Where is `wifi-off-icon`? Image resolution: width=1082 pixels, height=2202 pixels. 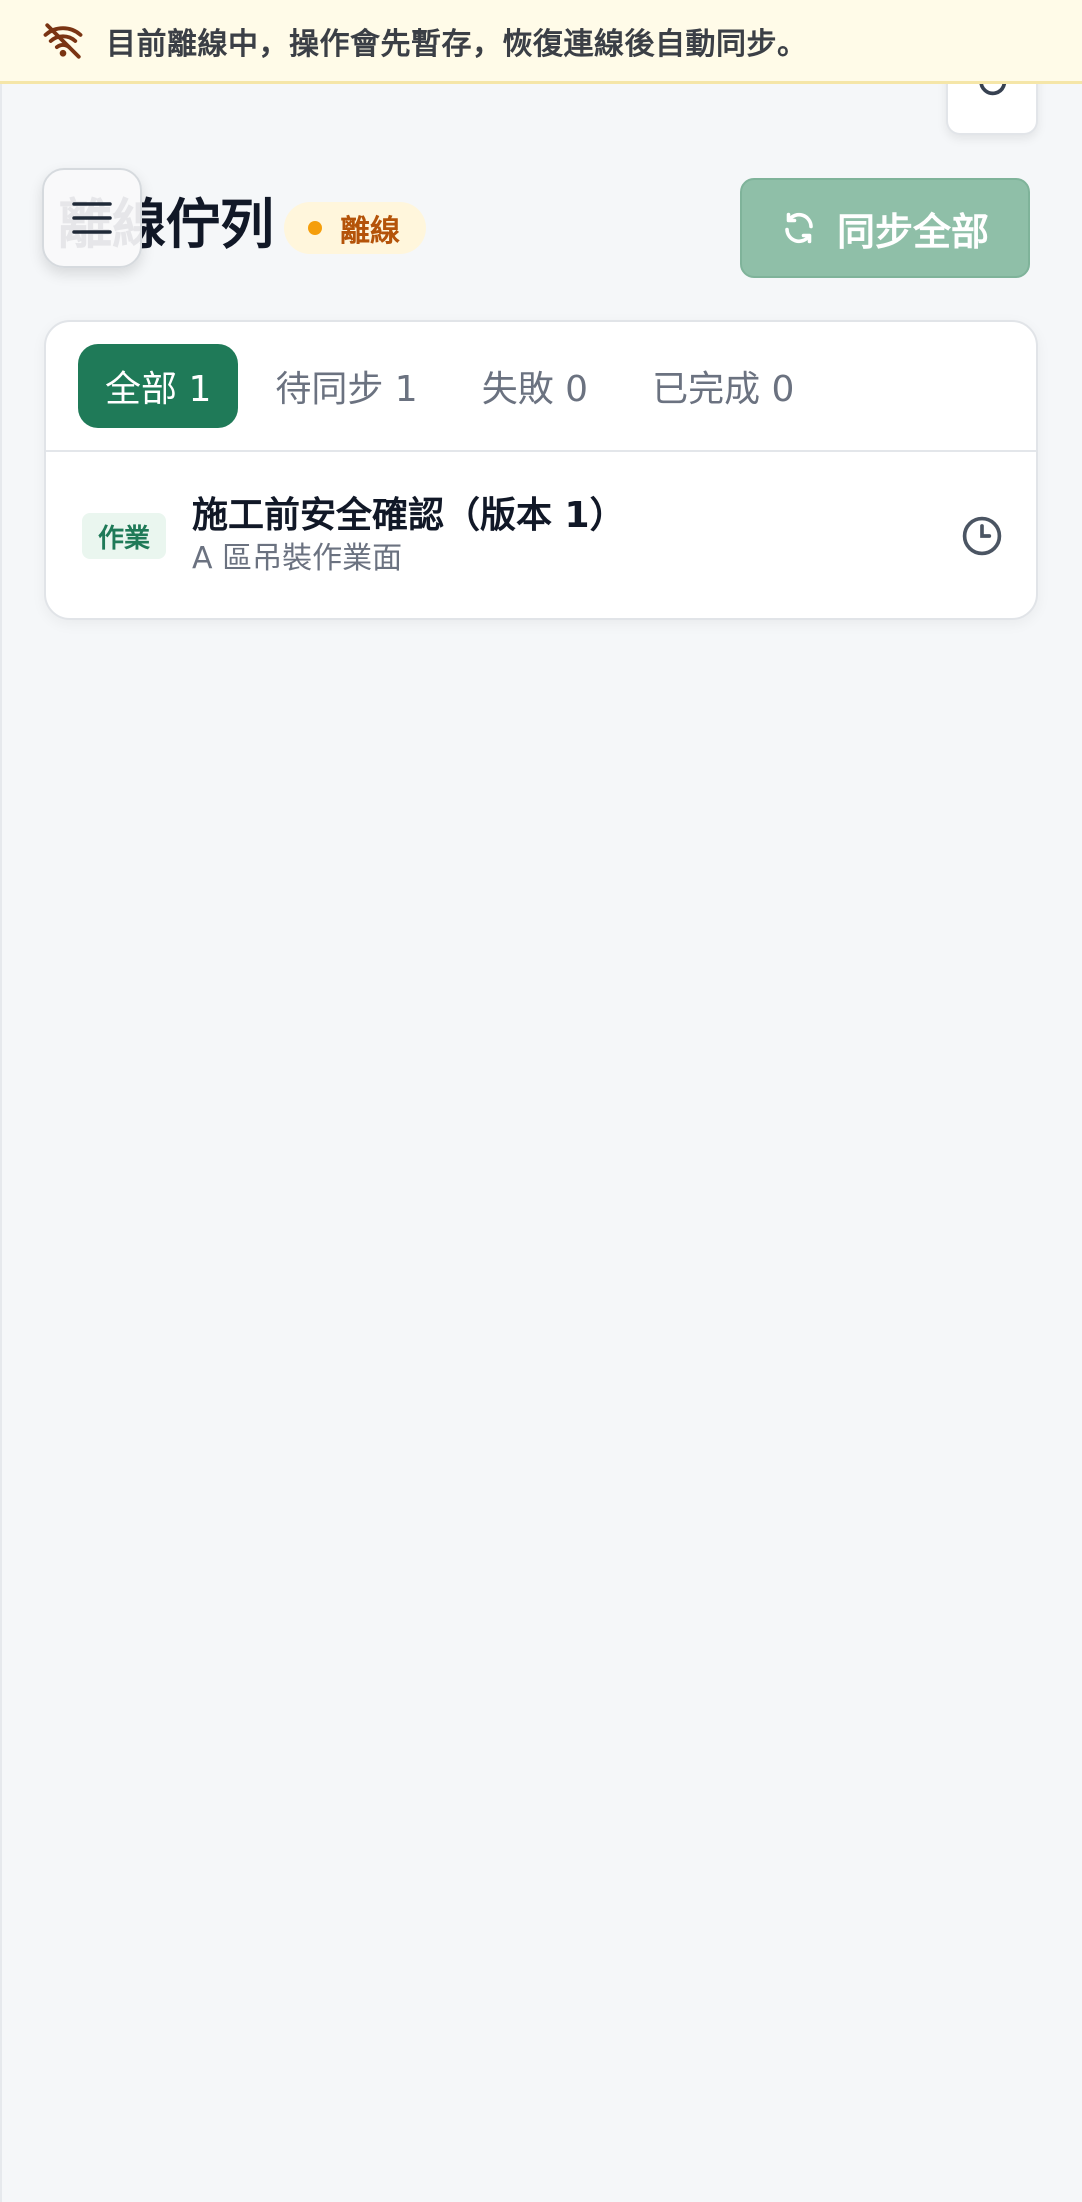 wifi-off-icon is located at coordinates (63, 41).